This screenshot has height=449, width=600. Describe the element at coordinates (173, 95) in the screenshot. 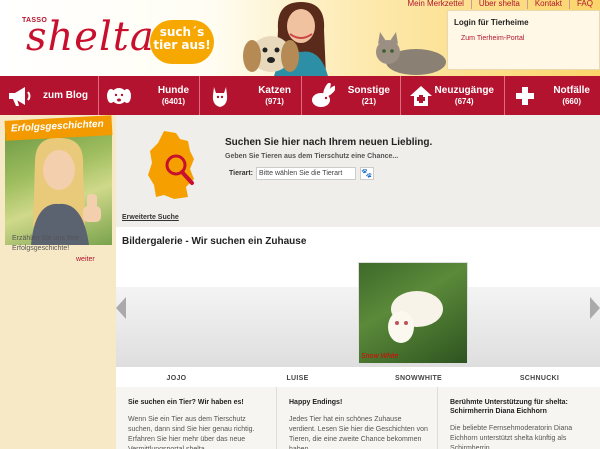

I see `nav-label: Hunde (6401)` at that location.